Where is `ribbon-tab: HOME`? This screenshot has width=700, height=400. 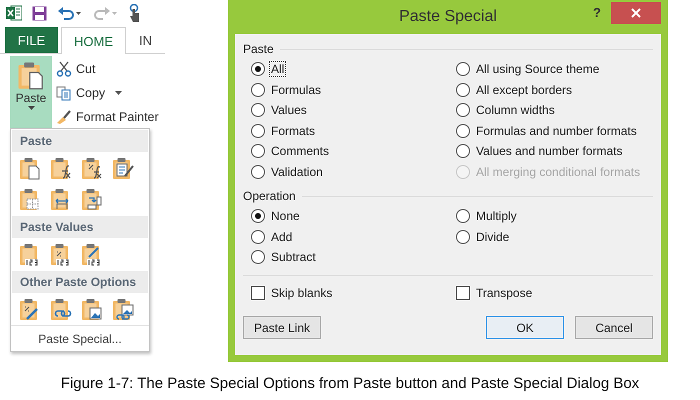 ribbon-tab: HOME is located at coordinates (93, 40).